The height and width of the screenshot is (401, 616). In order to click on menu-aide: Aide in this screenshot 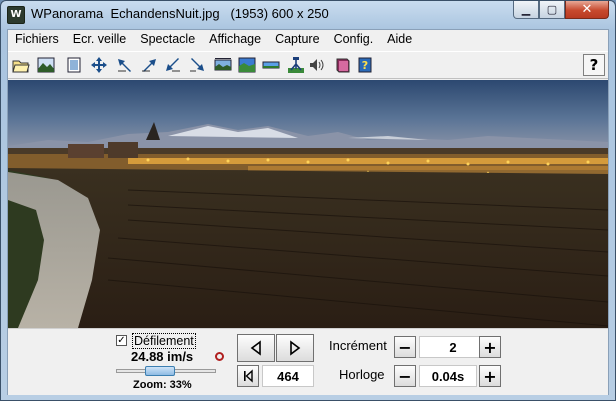, I will do `click(399, 39)`.